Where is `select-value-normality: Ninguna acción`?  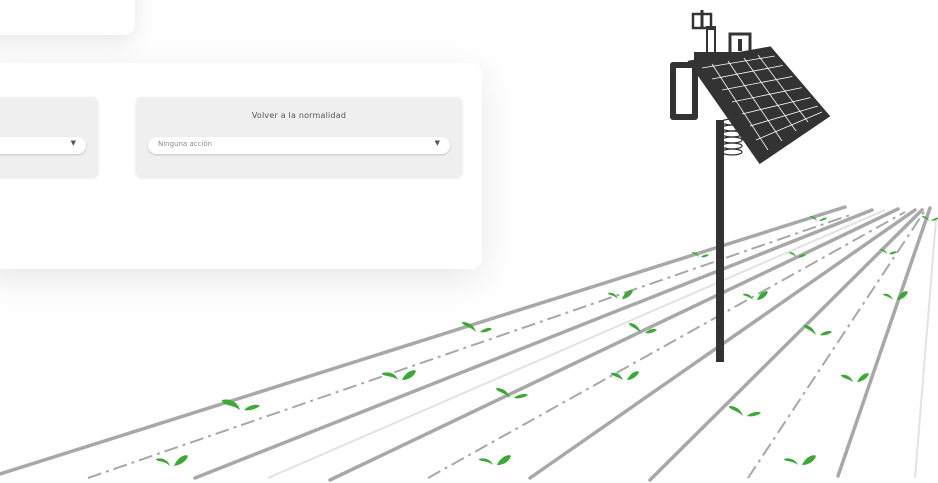
select-value-normality: Ninguna acción is located at coordinates (185, 144).